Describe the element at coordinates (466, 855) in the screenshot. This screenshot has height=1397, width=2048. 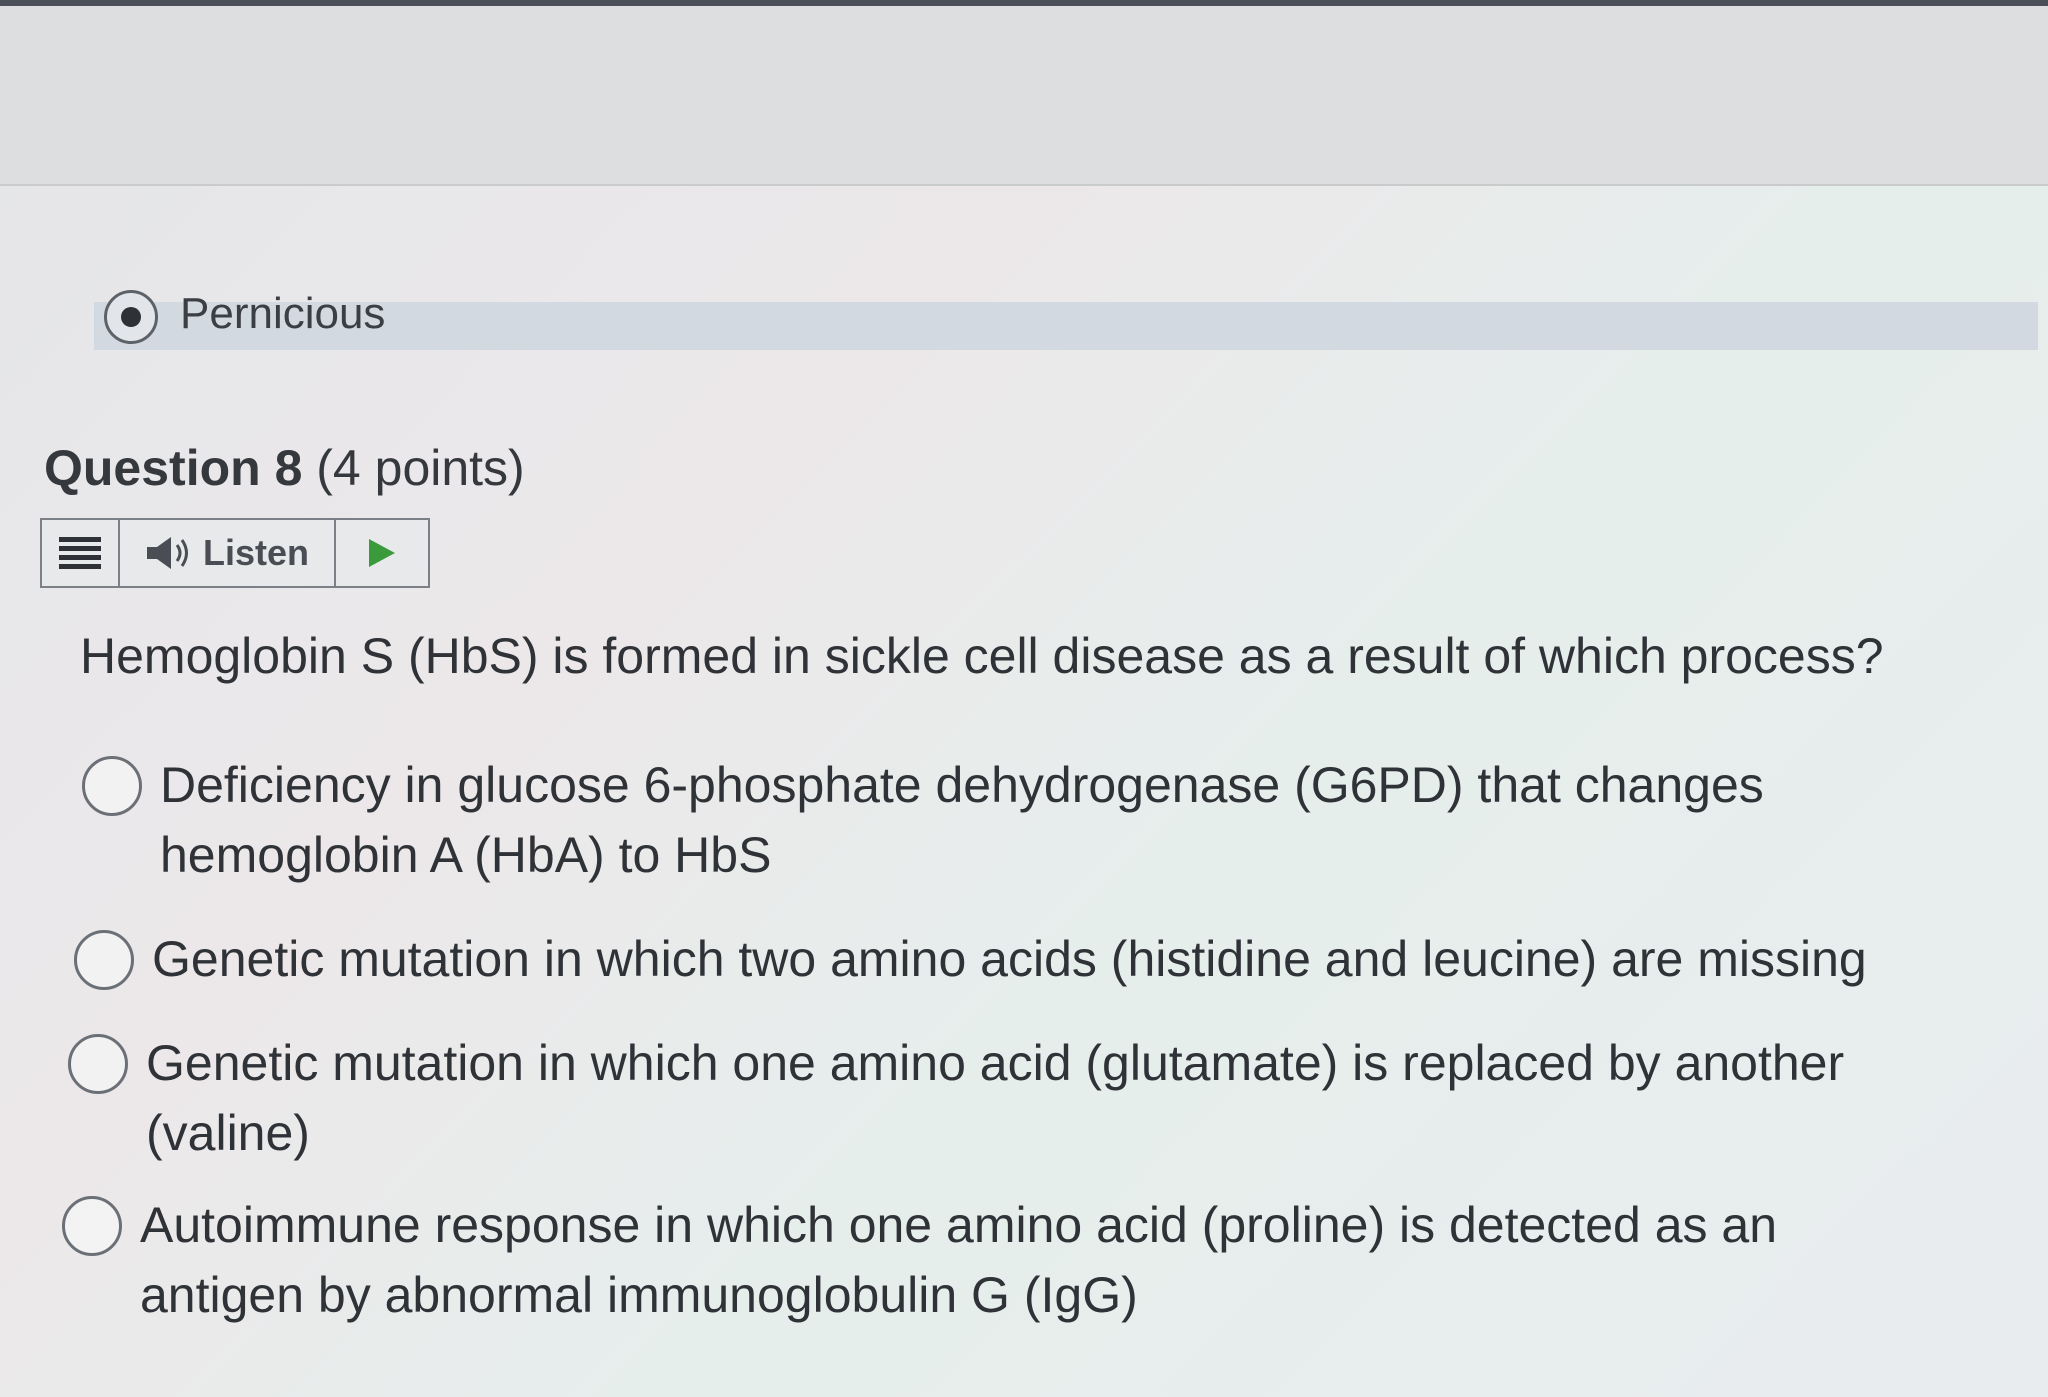
I see `answer-label-1-line2: hemoglobin A (HbA) to HbS` at that location.